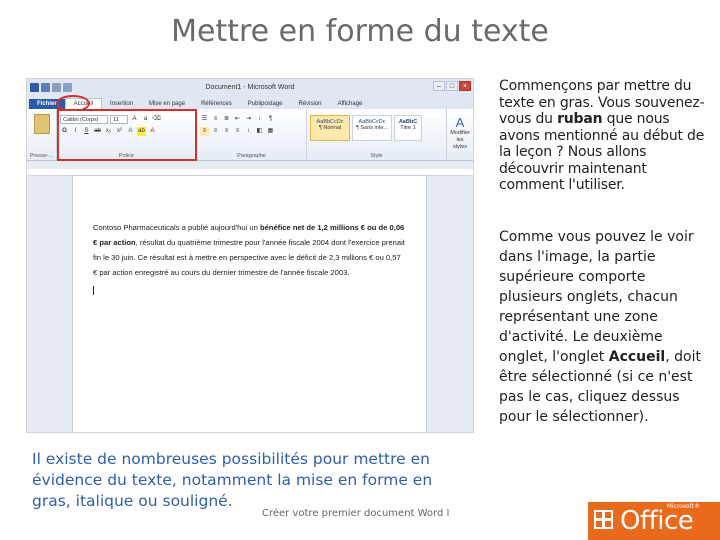 This screenshot has height=540, width=720. I want to click on align-right-icon: ≡, so click(226, 131).